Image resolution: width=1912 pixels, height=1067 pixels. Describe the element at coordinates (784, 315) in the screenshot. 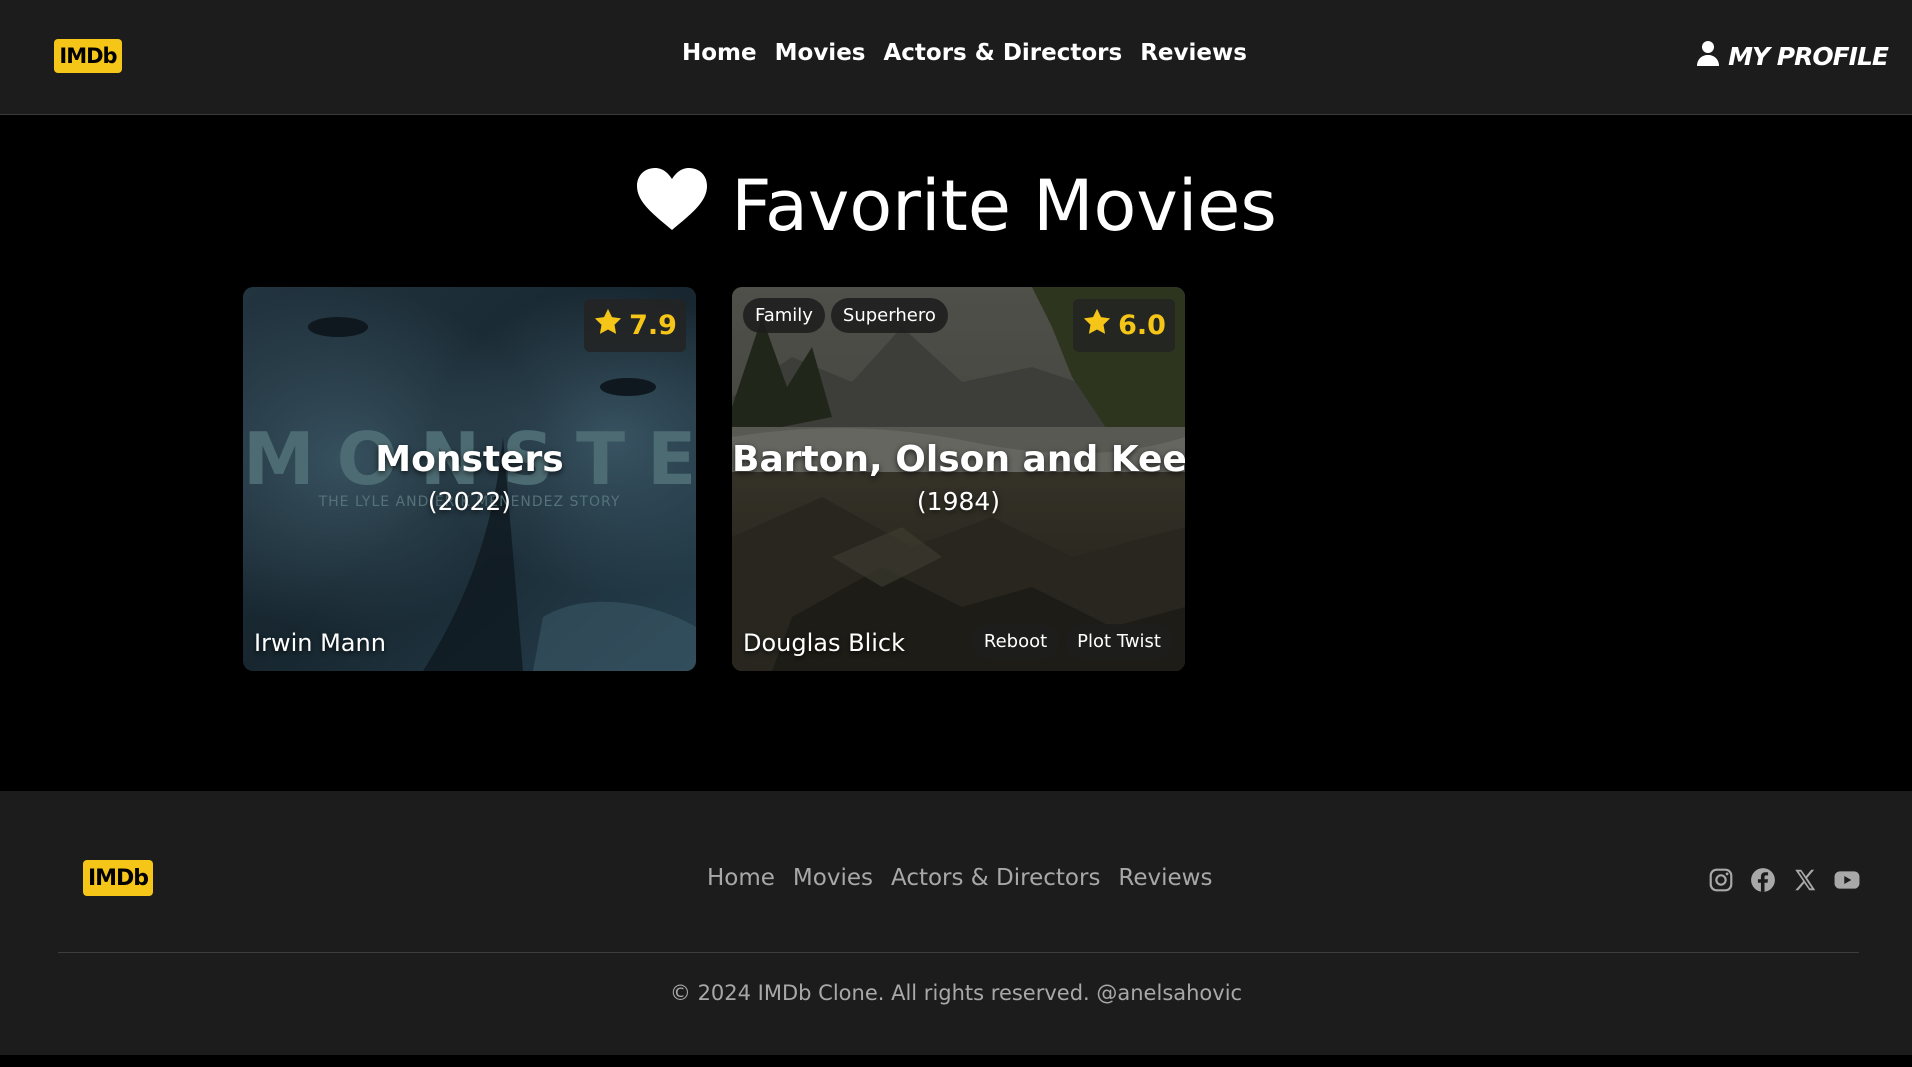

I see `genre-tag-family: Family` at that location.